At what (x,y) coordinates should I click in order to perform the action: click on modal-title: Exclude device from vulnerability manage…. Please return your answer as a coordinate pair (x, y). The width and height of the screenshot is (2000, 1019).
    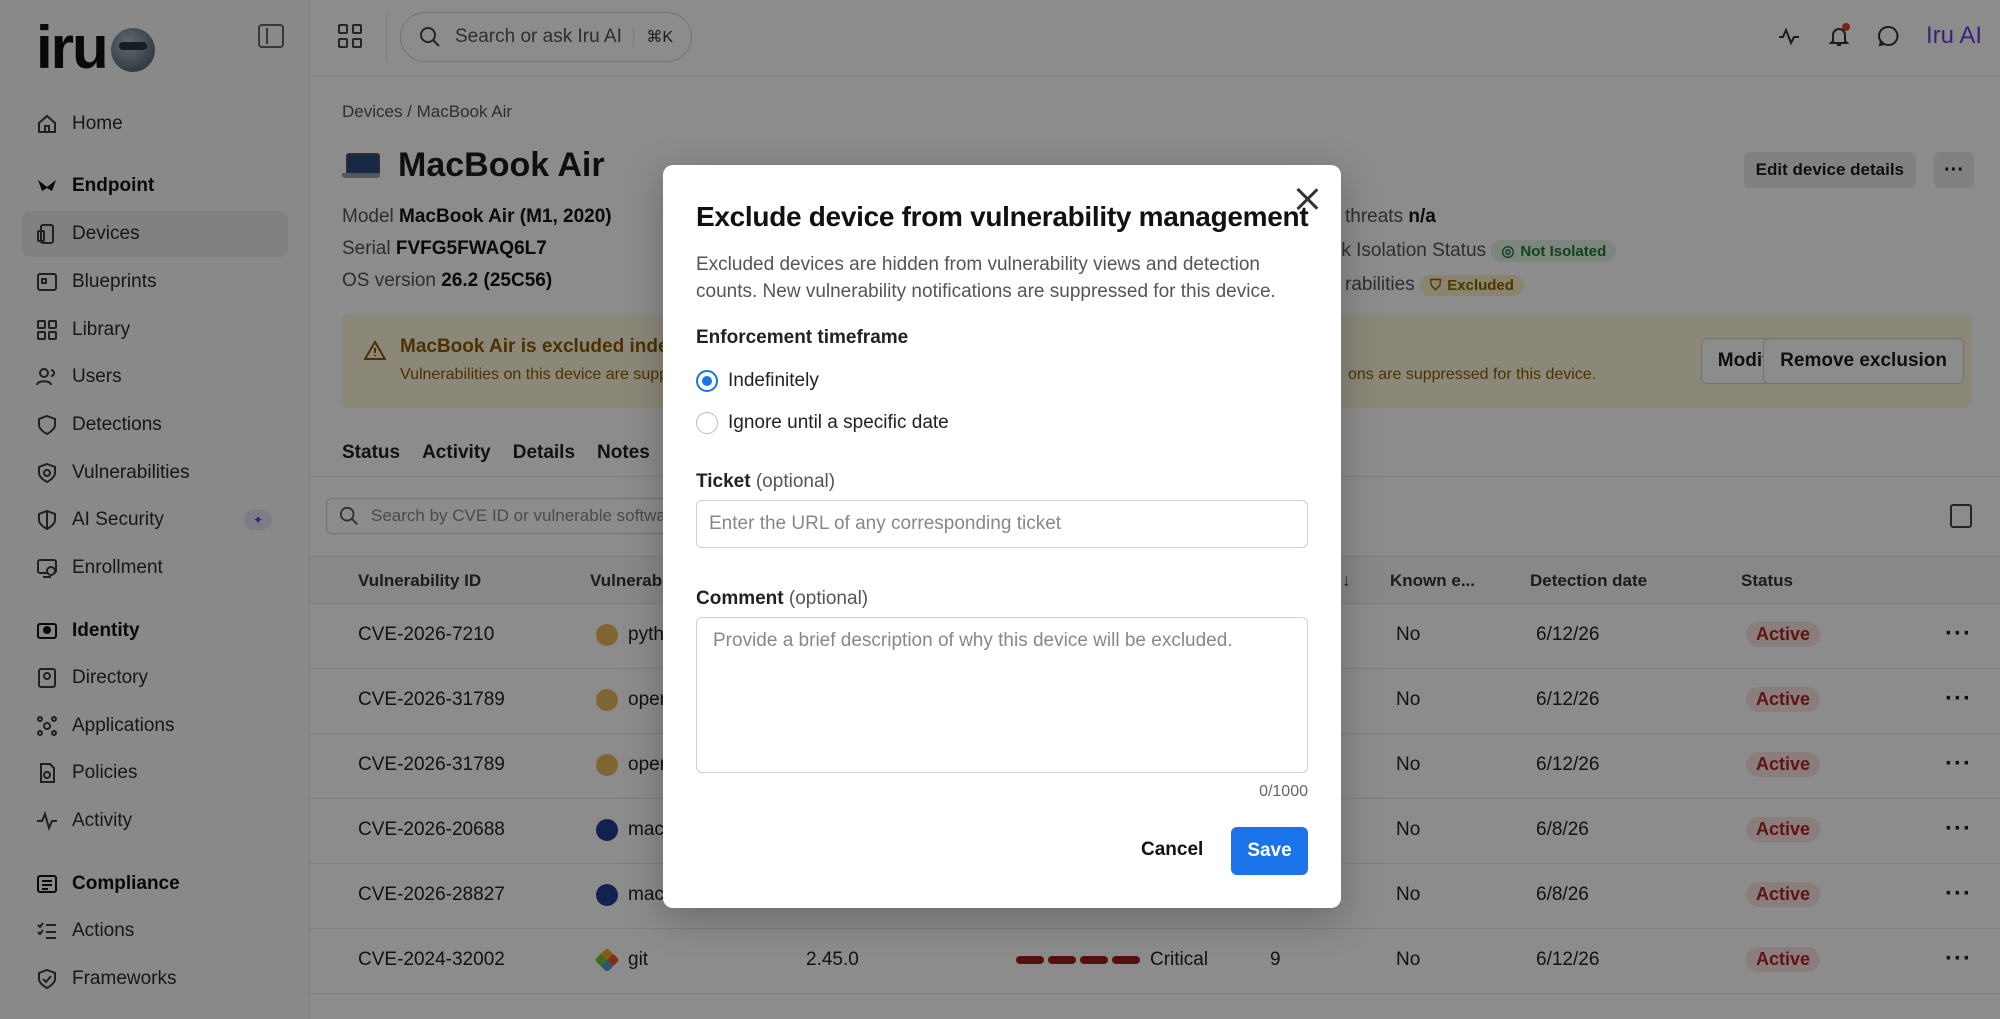
    Looking at the image, I should click on (1002, 216).